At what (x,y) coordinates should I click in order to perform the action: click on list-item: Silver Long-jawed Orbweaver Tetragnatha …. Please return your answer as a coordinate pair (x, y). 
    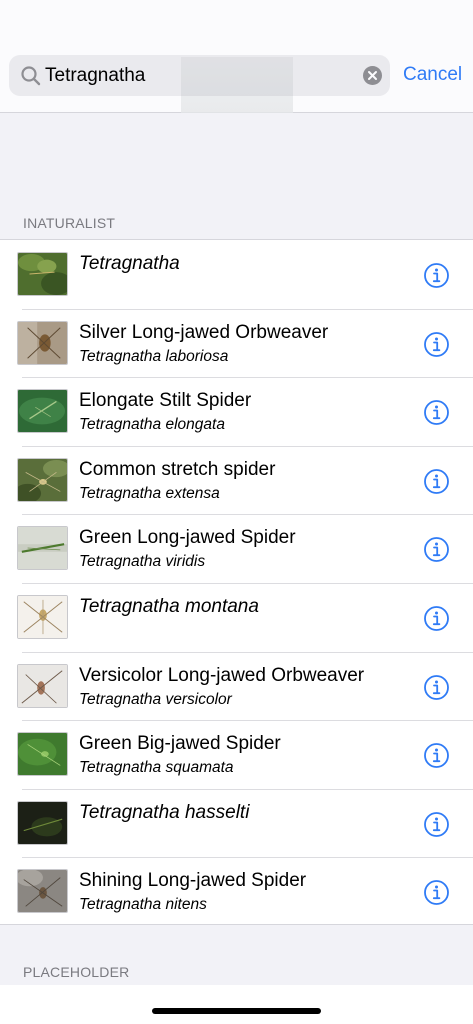
    Looking at the image, I should click on (236, 343).